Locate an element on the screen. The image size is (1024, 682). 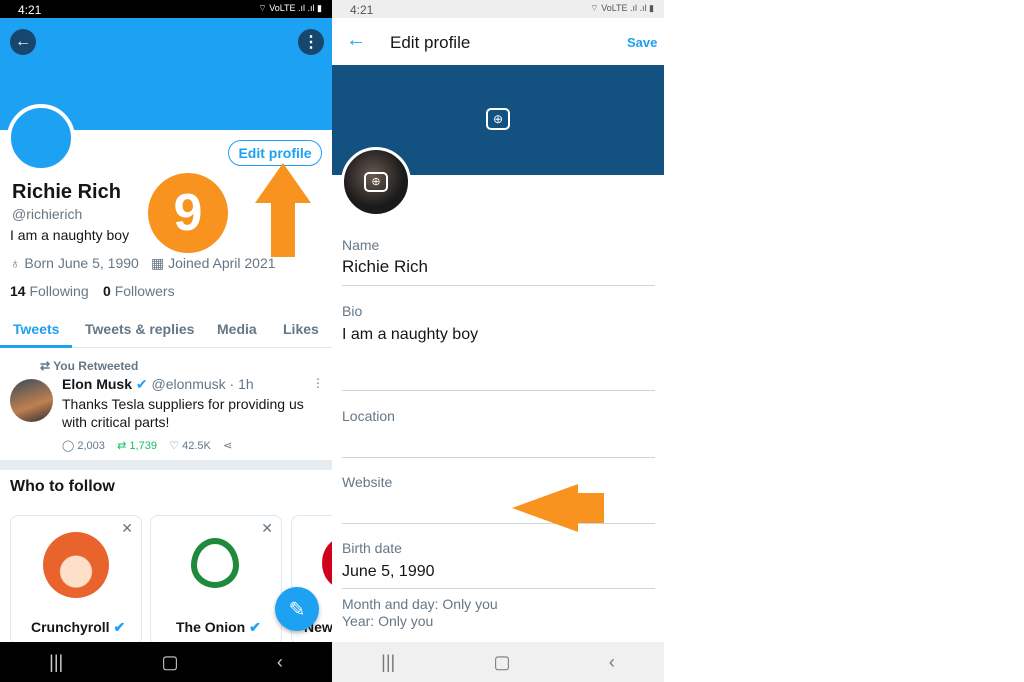
section-divider is located at coordinates (166, 465).